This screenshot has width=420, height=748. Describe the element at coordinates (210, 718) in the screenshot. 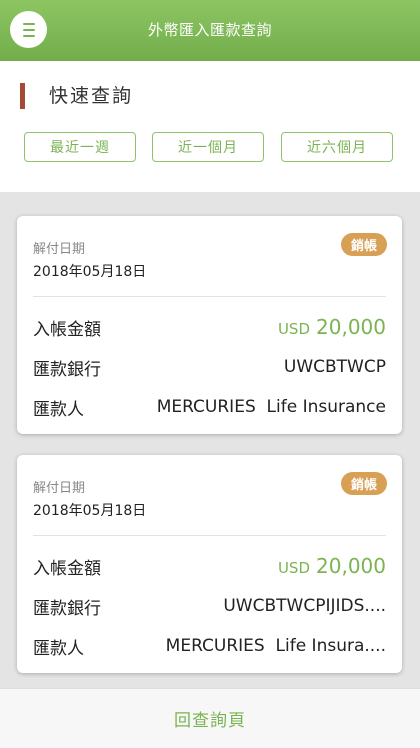

I see `back-to-query-button: 回查詢頁` at that location.